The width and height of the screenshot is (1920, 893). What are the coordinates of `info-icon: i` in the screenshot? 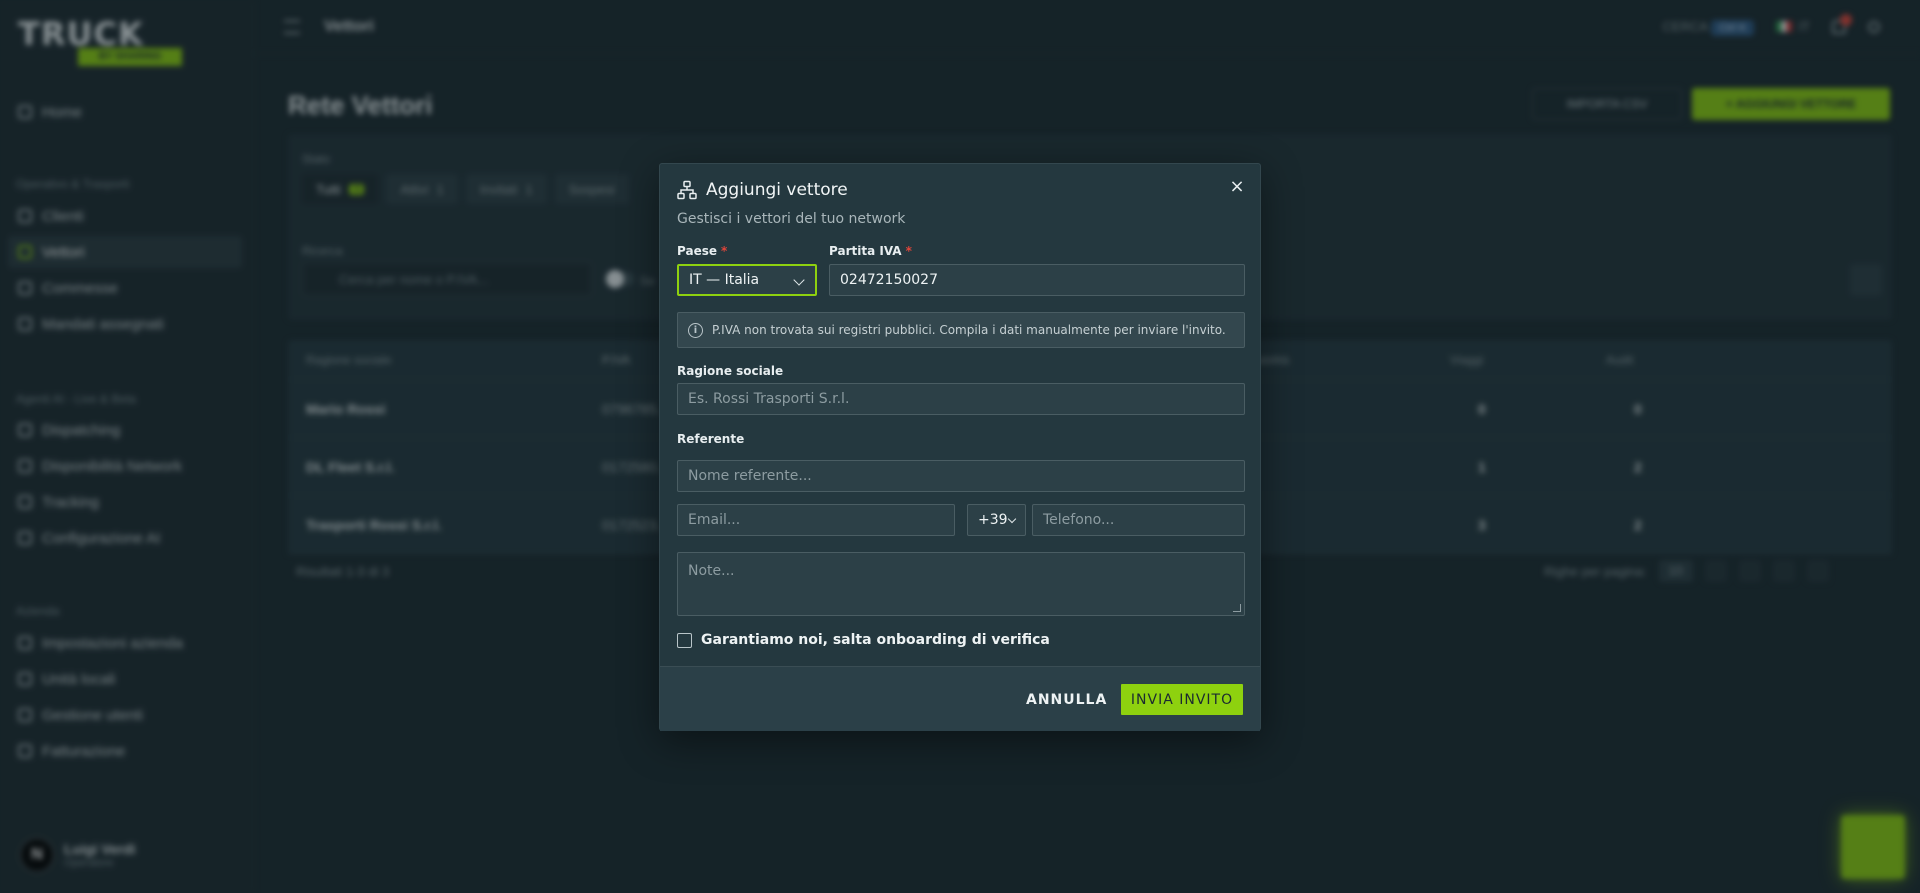 It's located at (695, 330).